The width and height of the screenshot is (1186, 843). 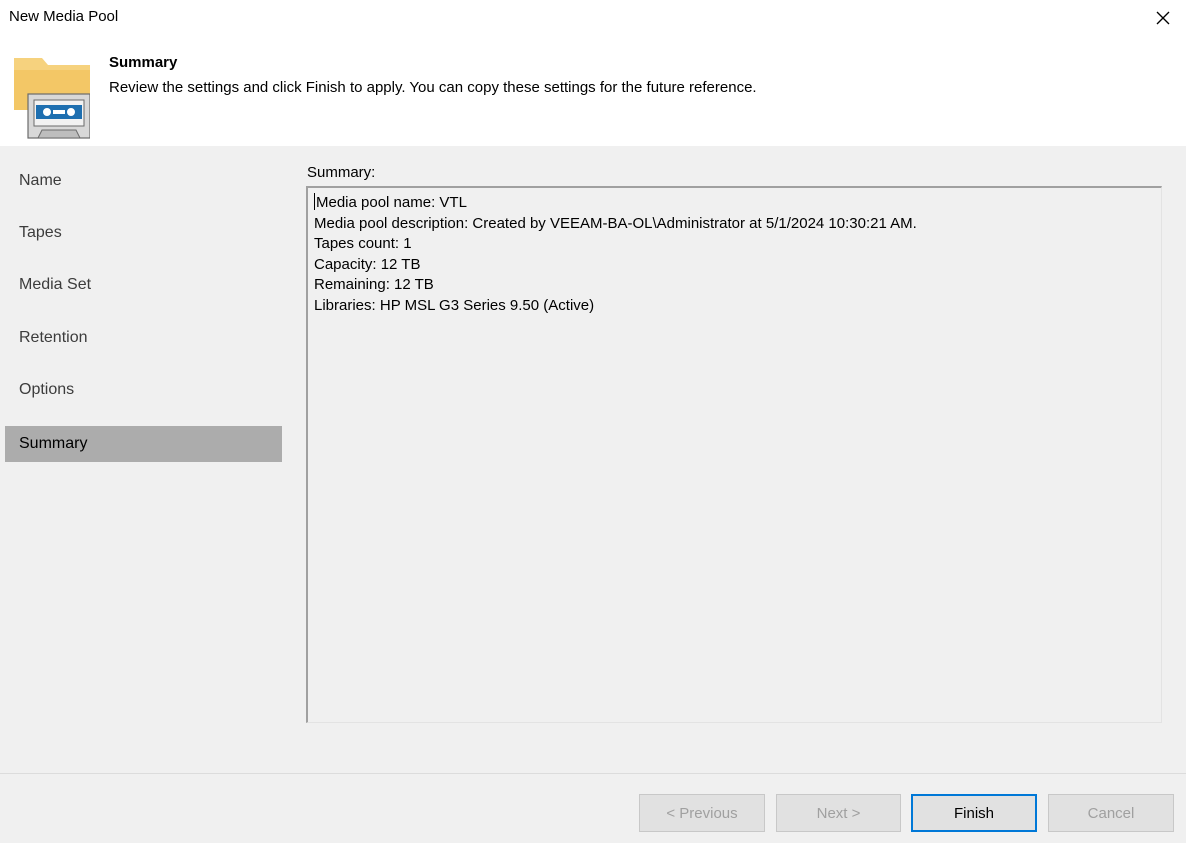 What do you see at coordinates (143, 390) in the screenshot?
I see `sidebar-item-options: Options` at bounding box center [143, 390].